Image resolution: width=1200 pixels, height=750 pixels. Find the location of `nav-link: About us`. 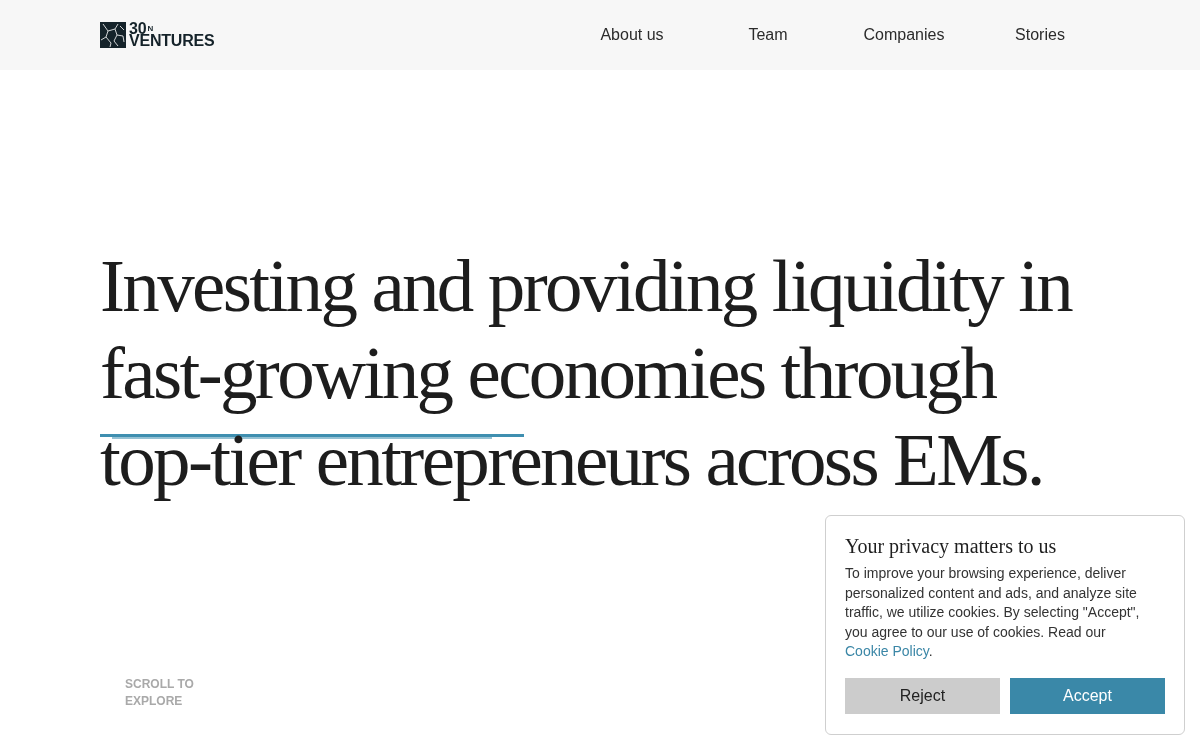

nav-link: About us is located at coordinates (632, 35).